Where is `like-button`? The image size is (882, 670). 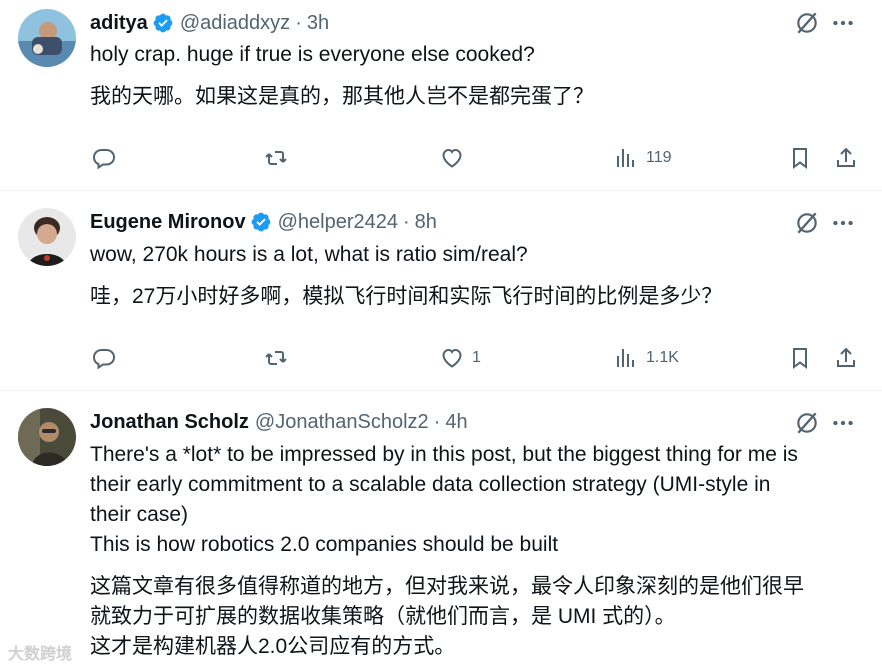
like-button is located at coordinates (456, 158).